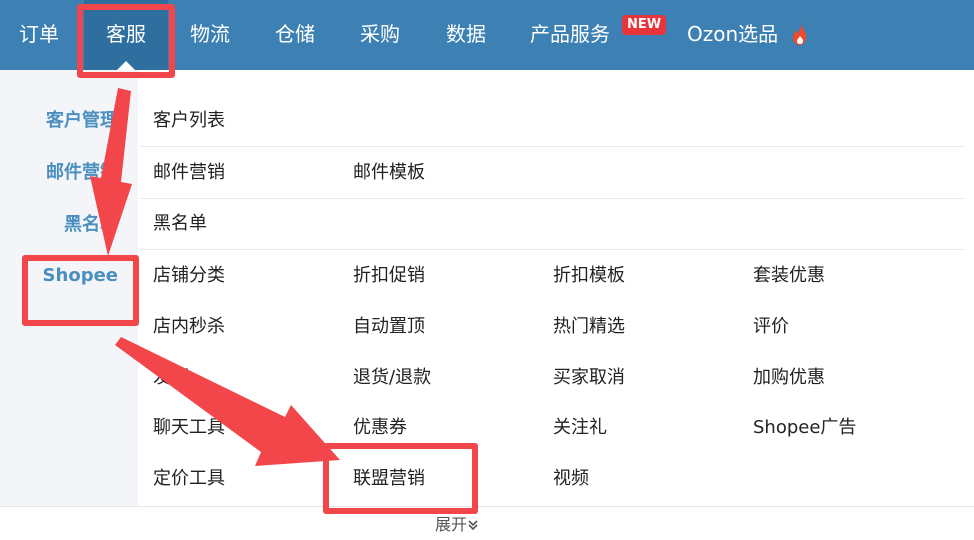  Describe the element at coordinates (80, 290) in the screenshot. I see `highlight-box-shopee` at that location.